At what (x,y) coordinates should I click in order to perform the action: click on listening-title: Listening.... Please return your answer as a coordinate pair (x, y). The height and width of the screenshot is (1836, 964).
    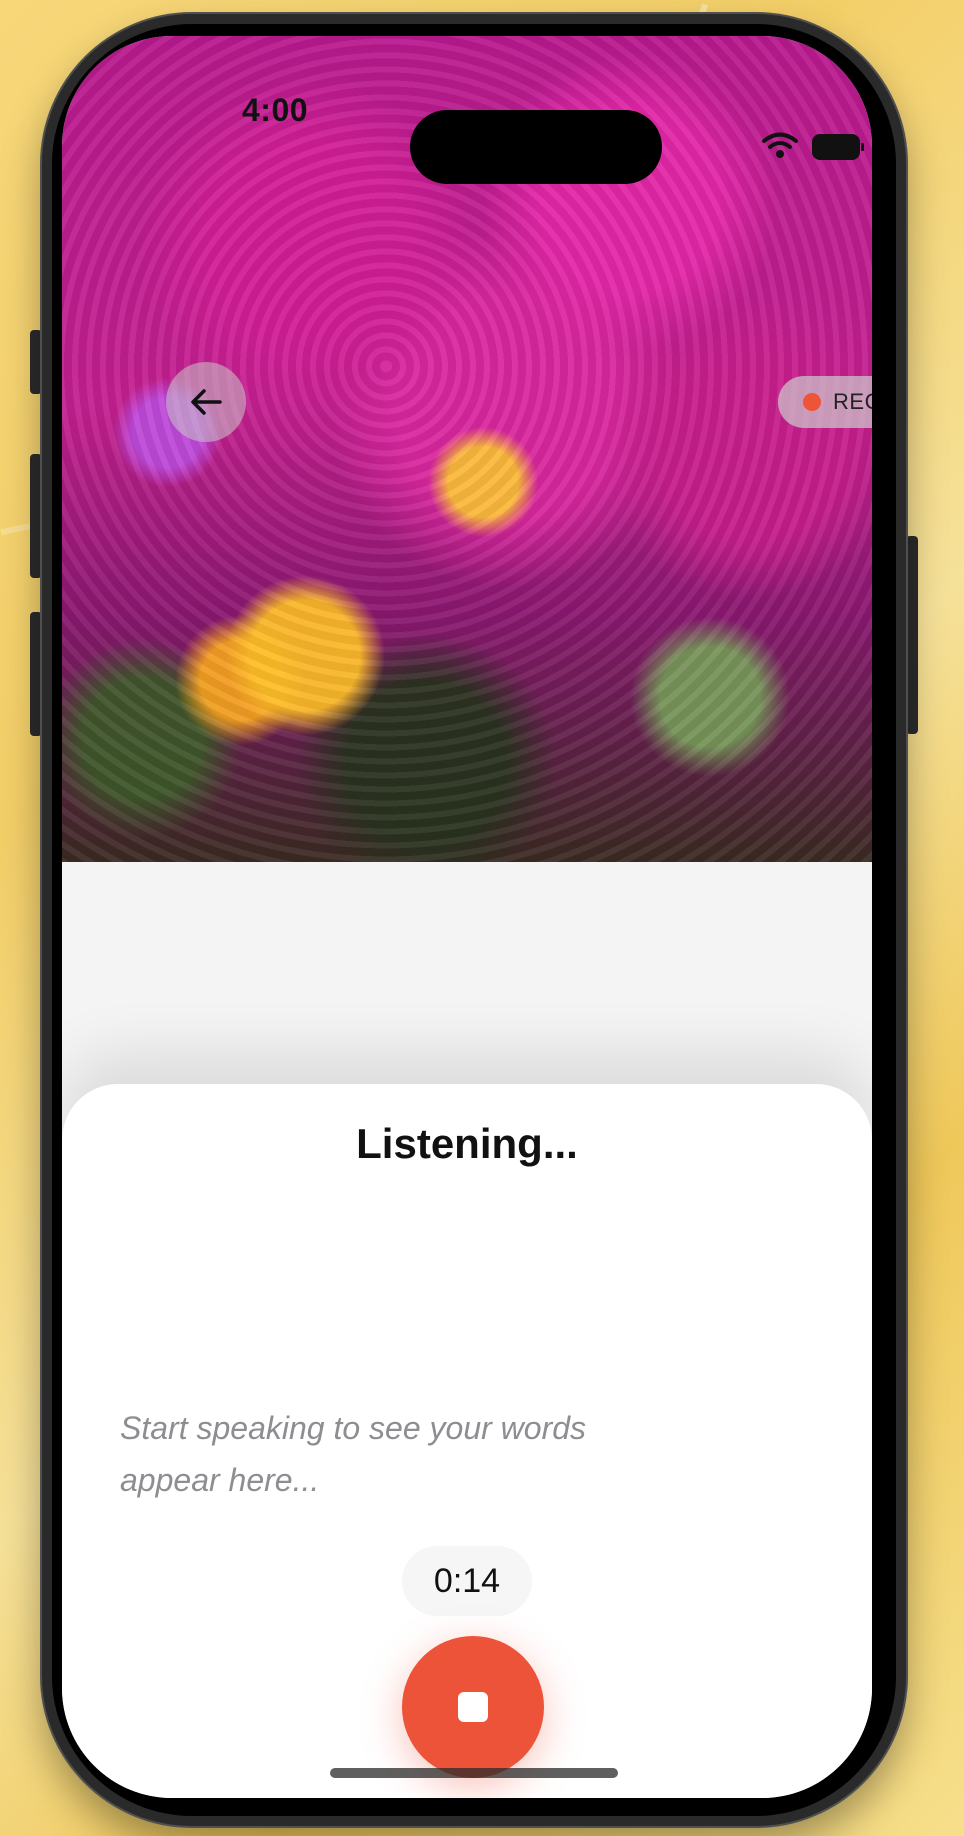
    Looking at the image, I should click on (467, 1143).